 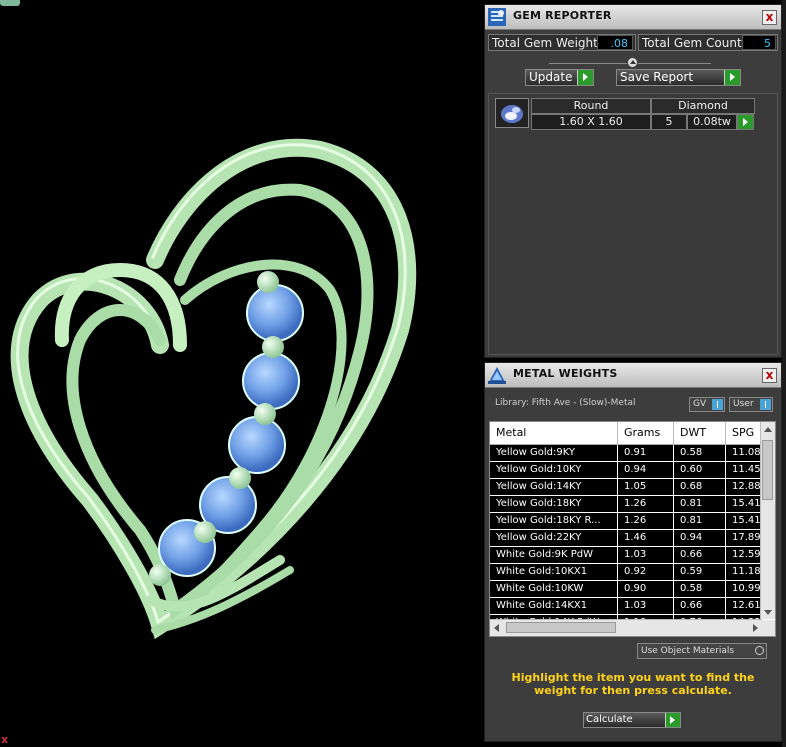 I want to click on col-grams: Grams, so click(x=646, y=433).